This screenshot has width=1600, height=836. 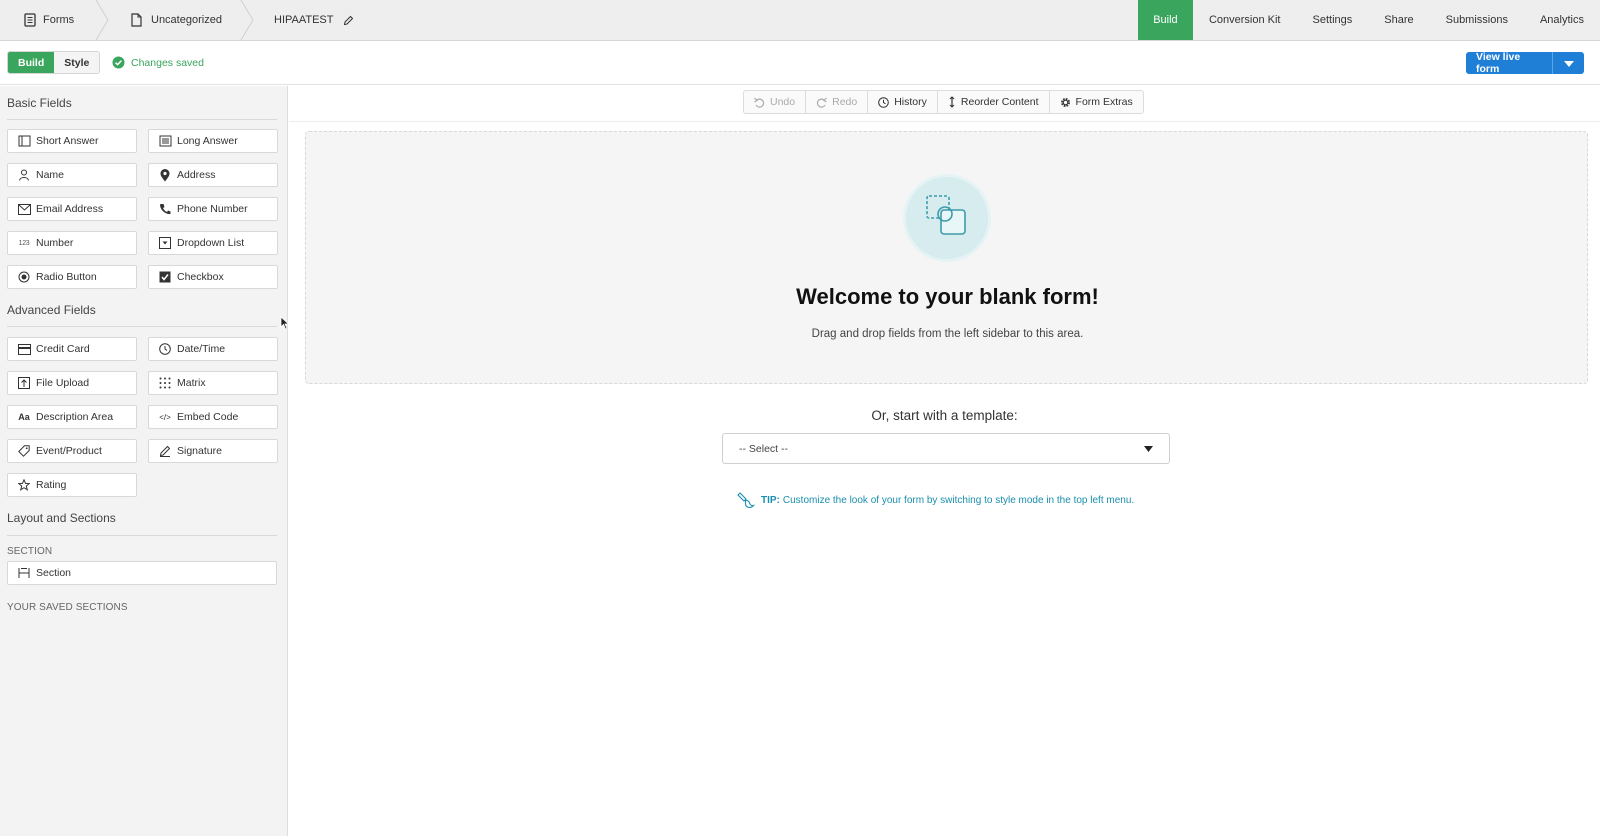 What do you see at coordinates (783, 102) in the screenshot?
I see `undo-label: Undo` at bounding box center [783, 102].